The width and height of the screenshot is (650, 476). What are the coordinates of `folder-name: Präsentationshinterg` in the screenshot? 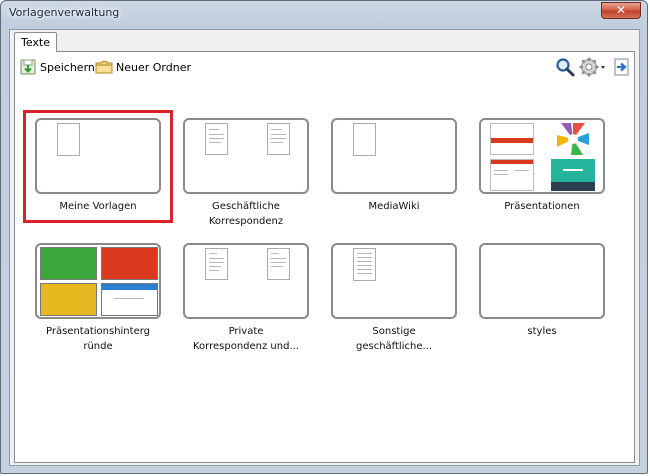 It's located at (98, 331).